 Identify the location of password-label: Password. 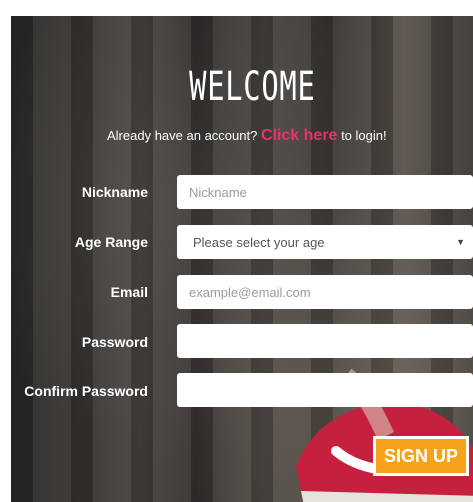
(114, 342).